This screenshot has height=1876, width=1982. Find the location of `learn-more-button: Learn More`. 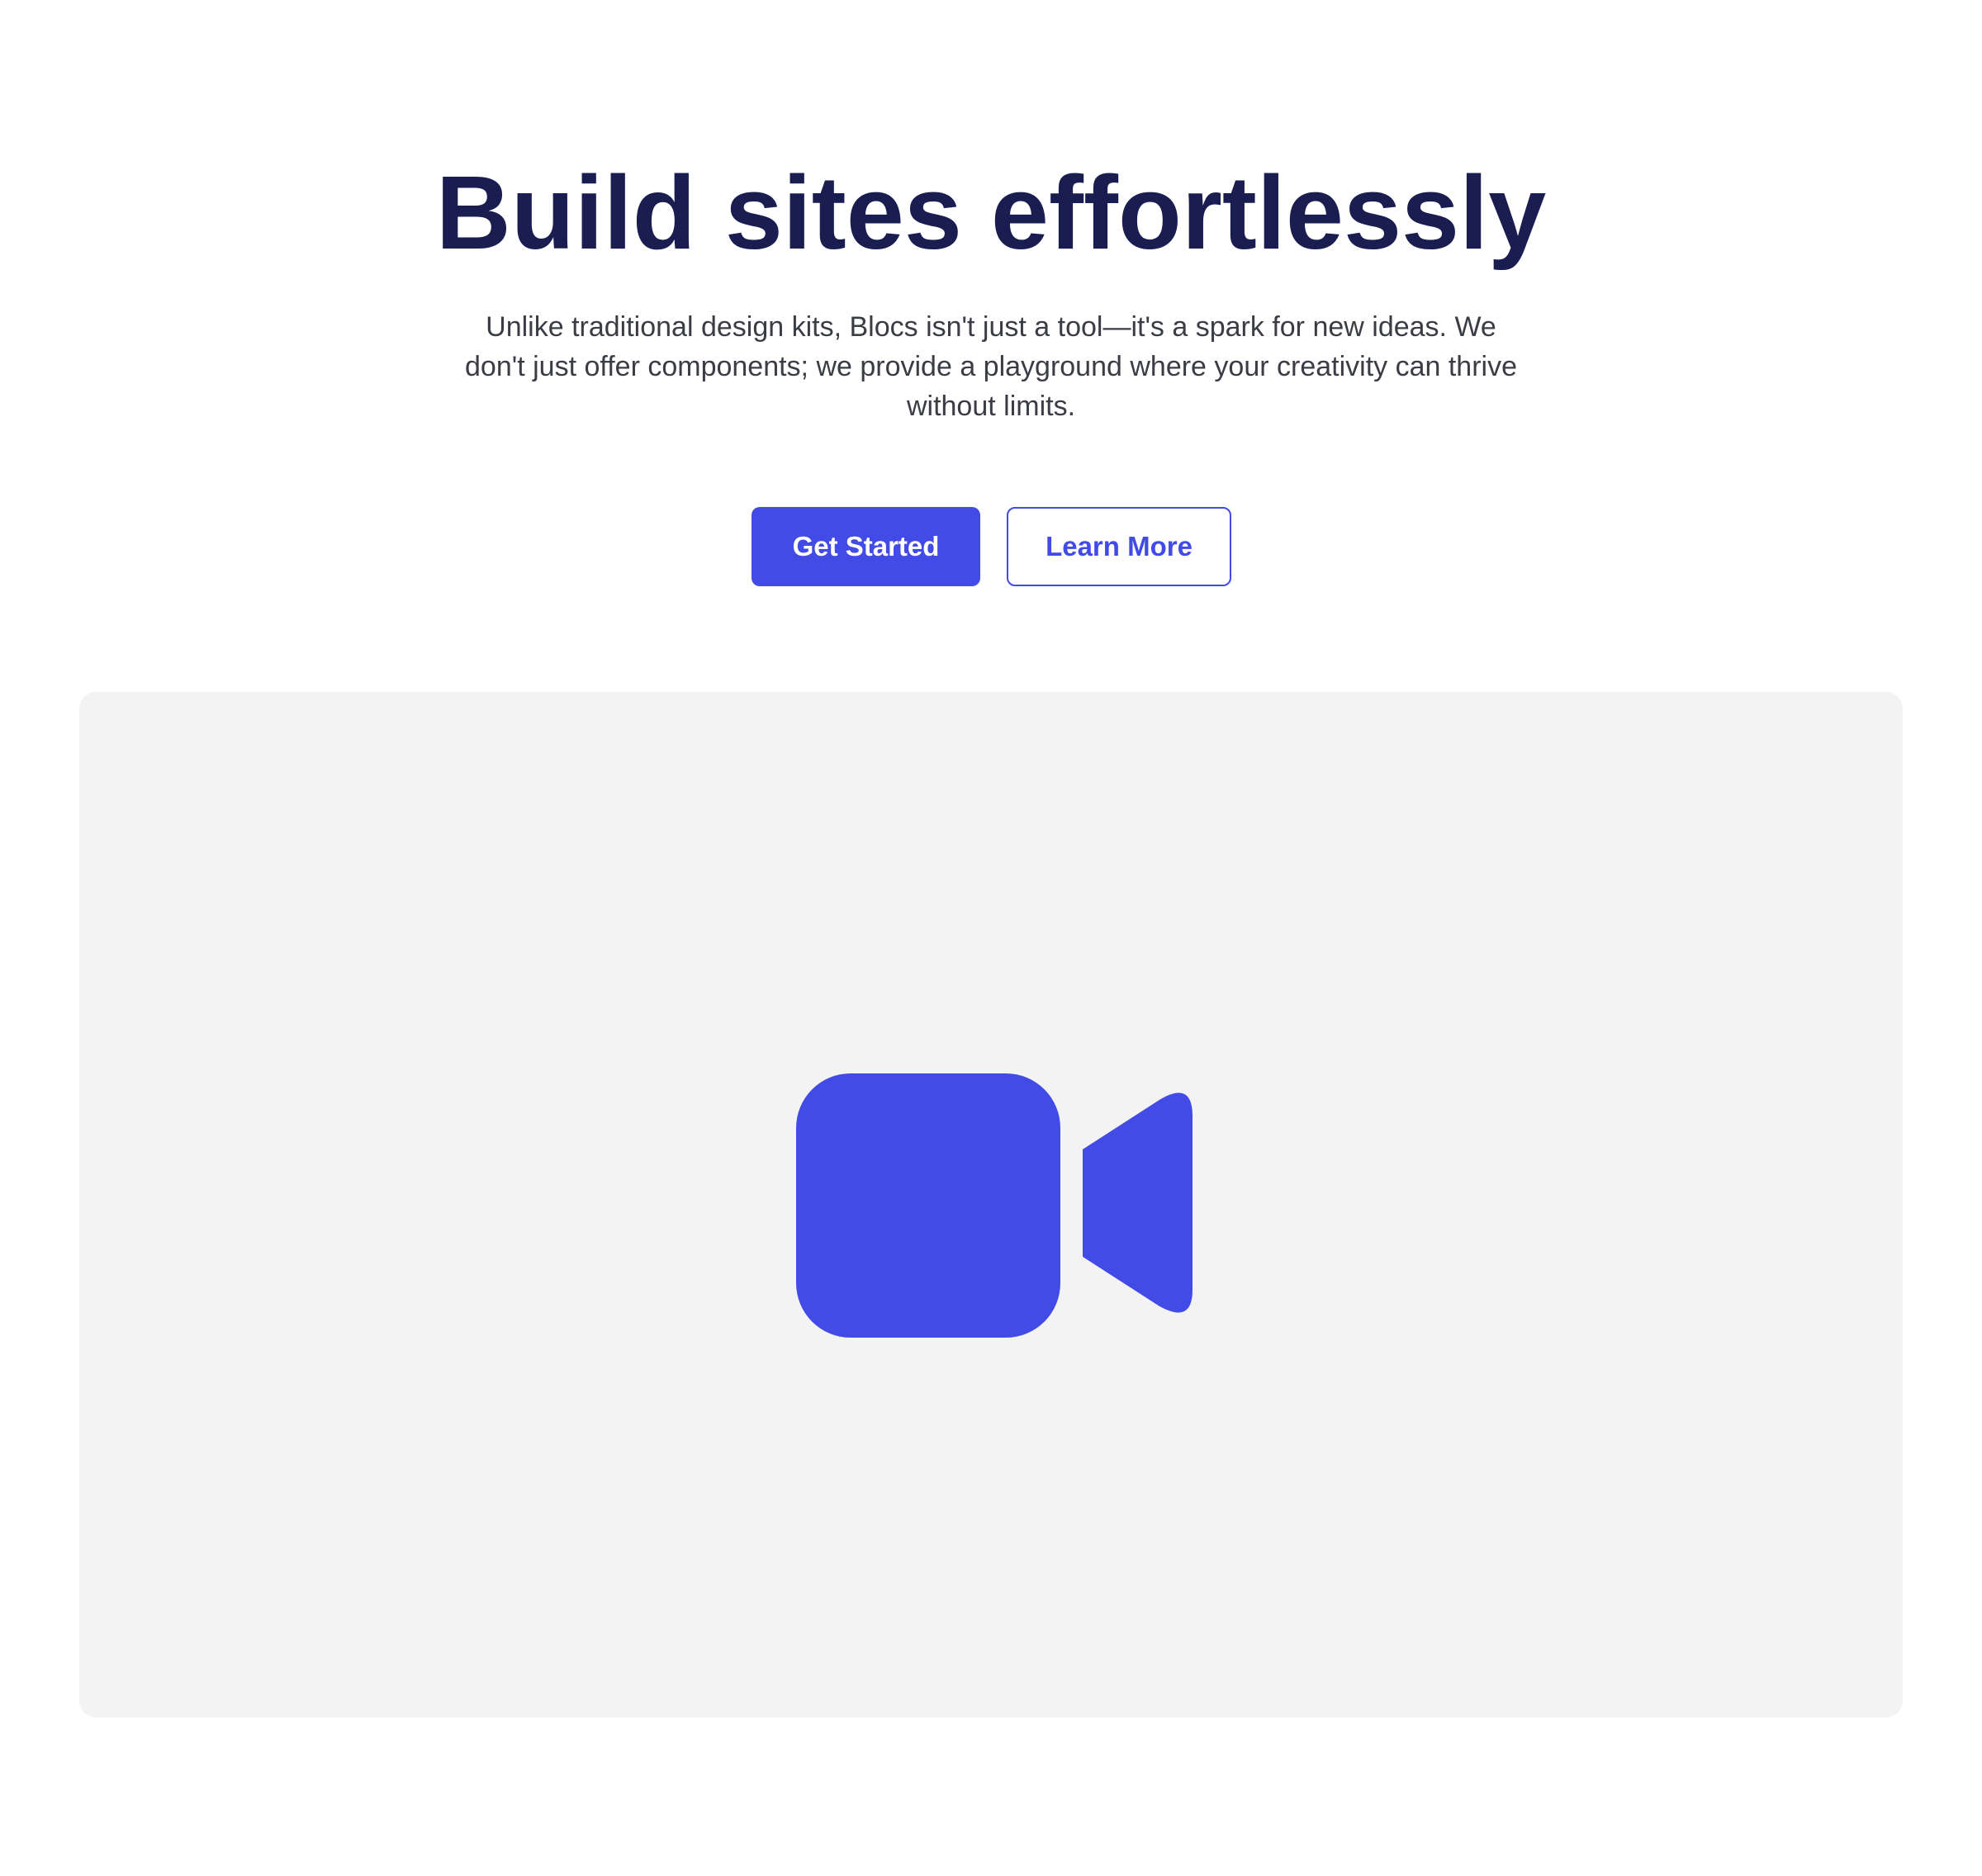

learn-more-button: Learn More is located at coordinates (1119, 546).